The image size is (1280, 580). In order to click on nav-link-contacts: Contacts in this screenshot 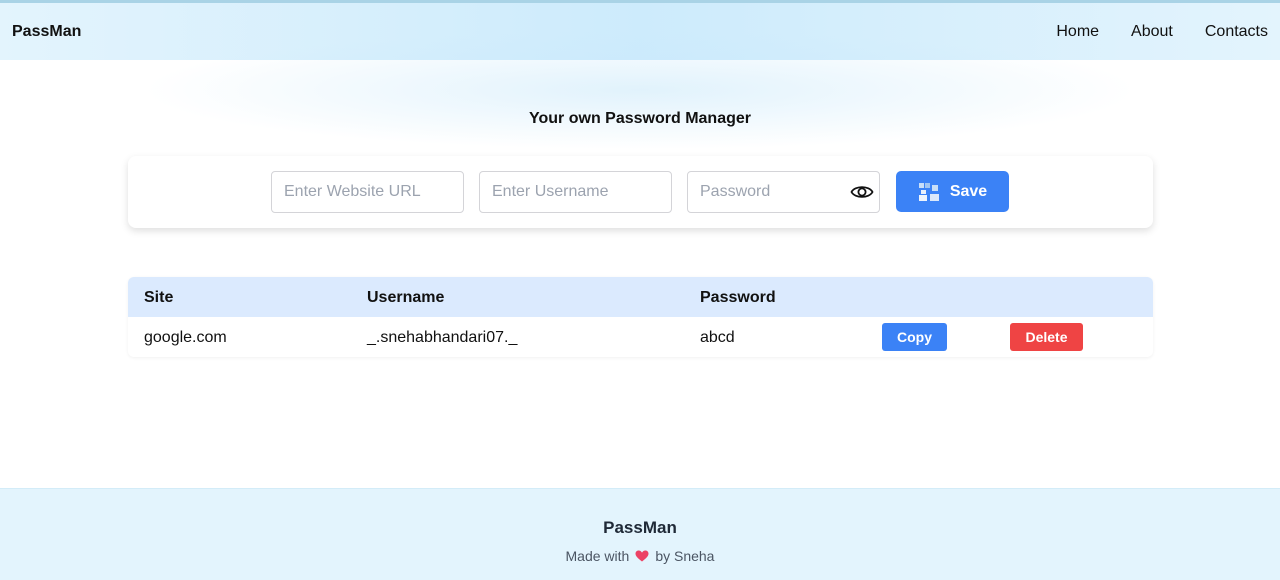, I will do `click(1236, 32)`.